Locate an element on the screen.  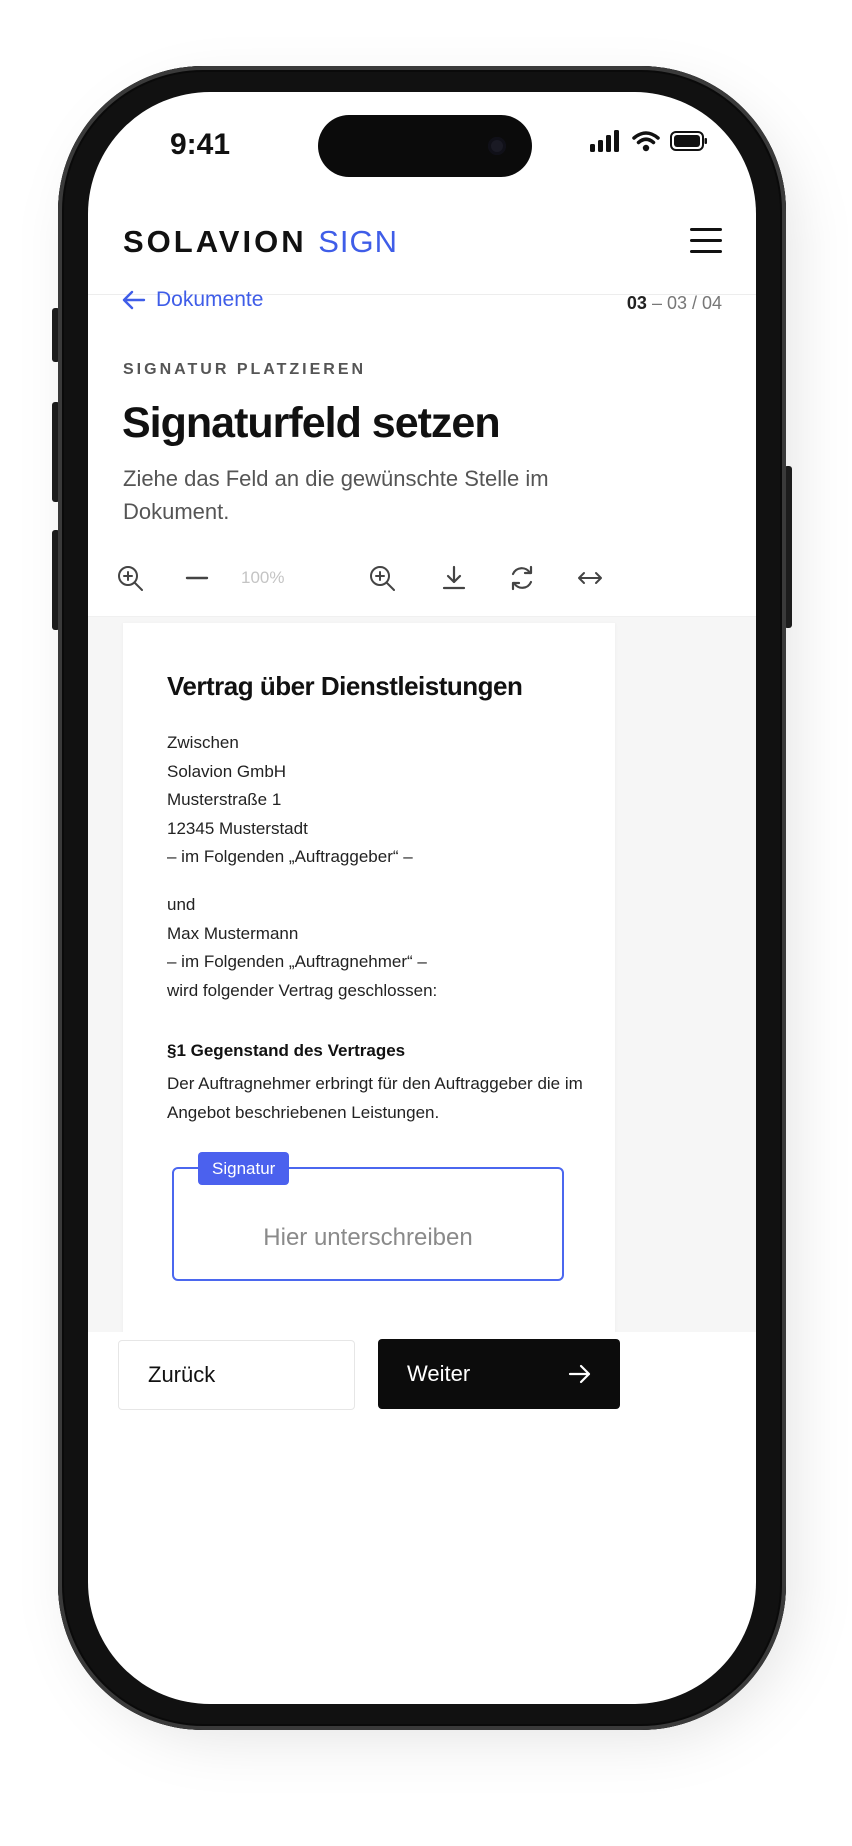
app-header: SOLAVION SIGN is located at coordinates (422, 252).